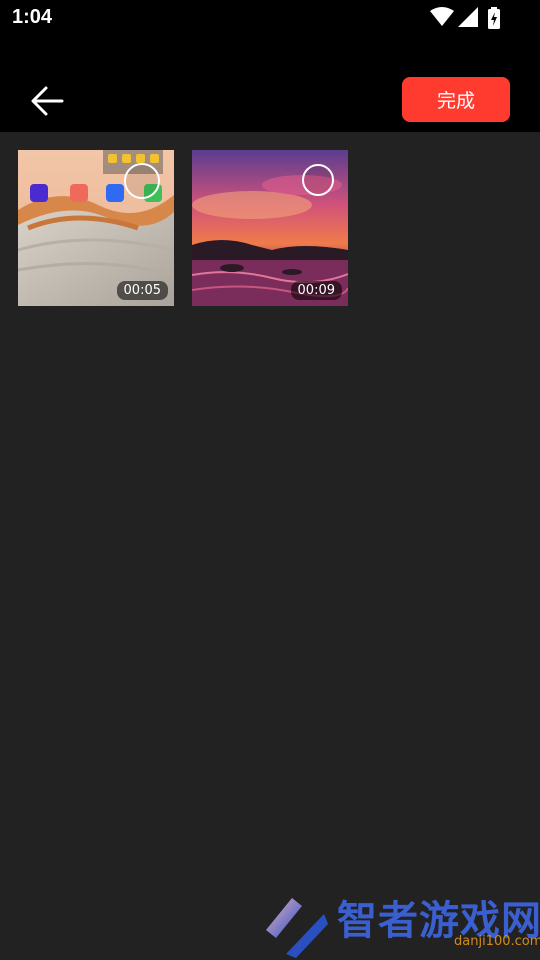  Describe the element at coordinates (297, 928) in the screenshot. I see `watermark-logo-icon` at that location.